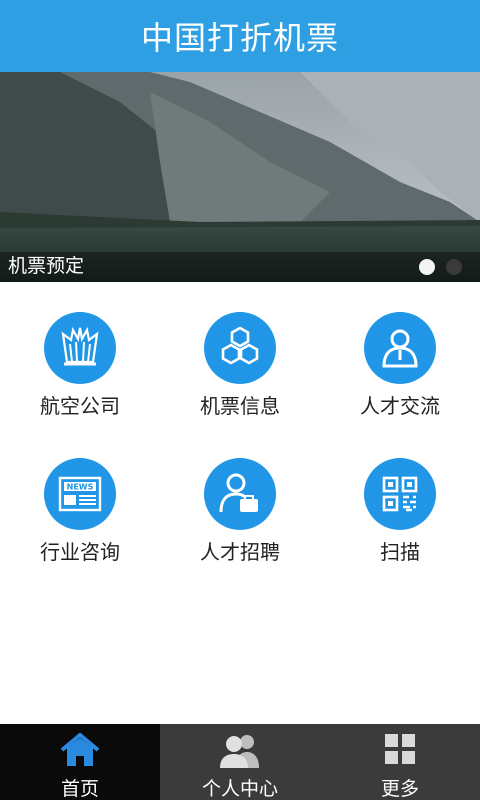 This screenshot has width=480, height=801. What do you see at coordinates (400, 348) in the screenshot?
I see `person-icon` at bounding box center [400, 348].